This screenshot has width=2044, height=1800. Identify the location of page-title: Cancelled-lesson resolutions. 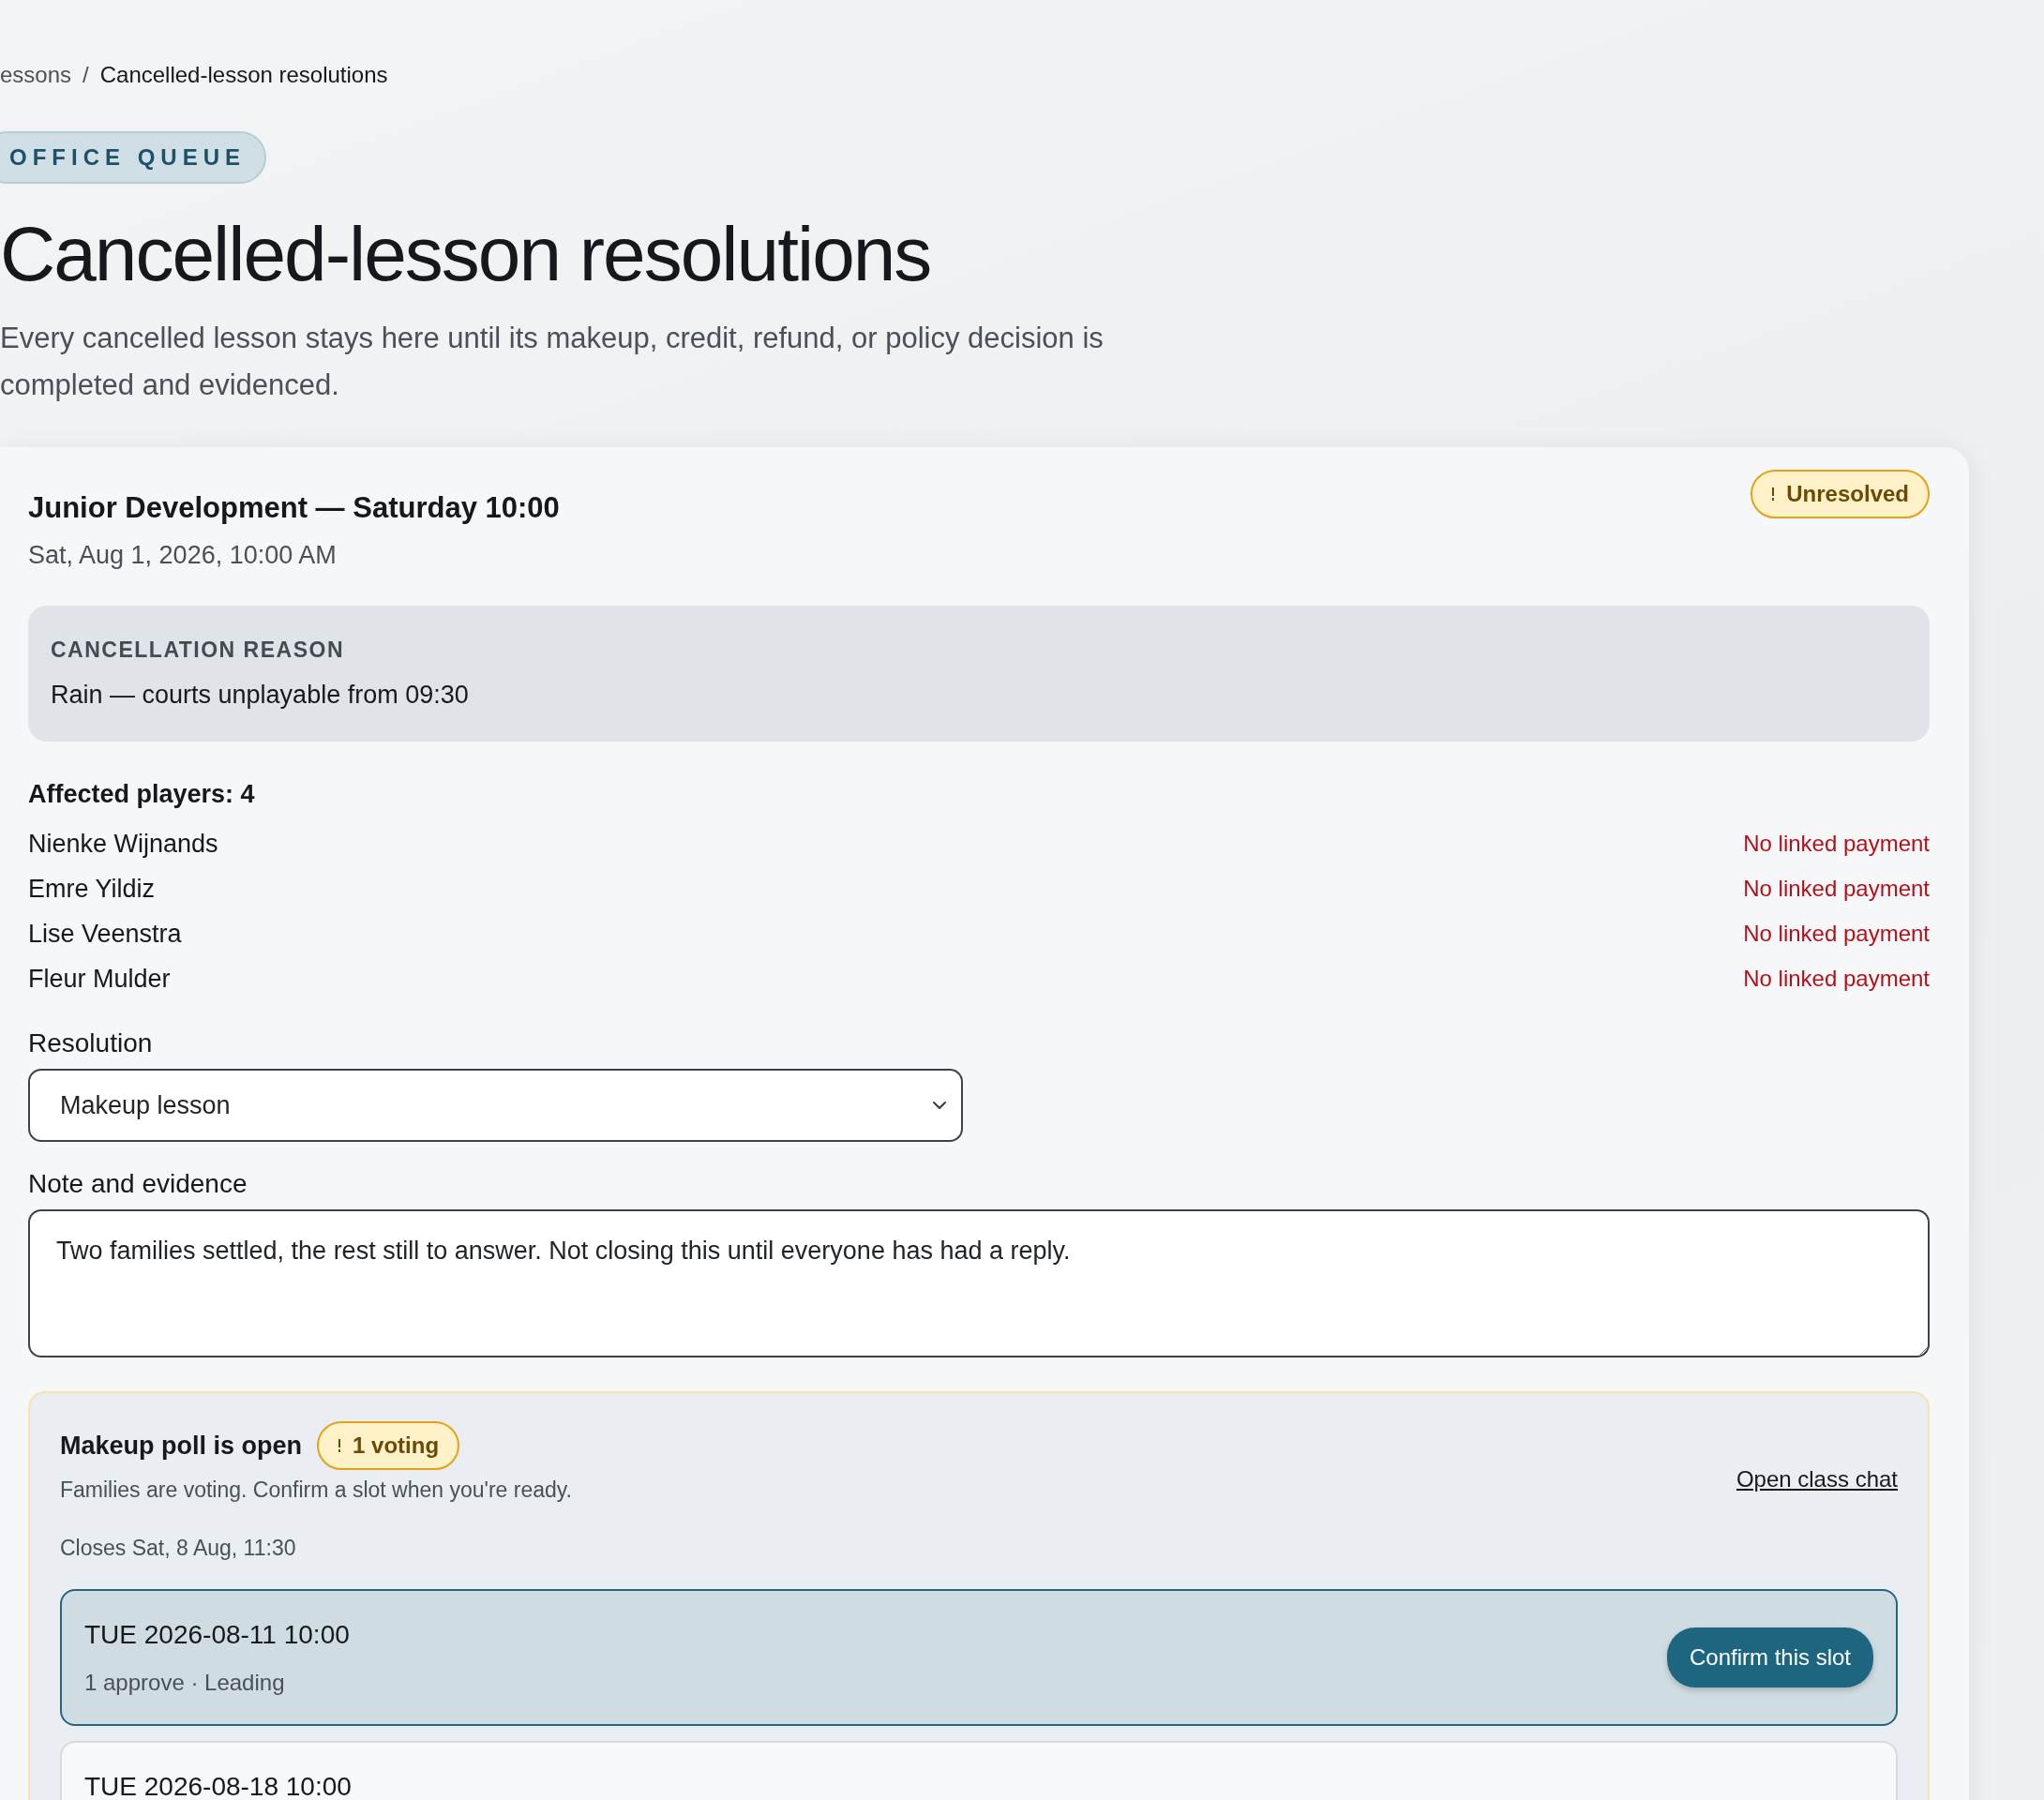
(466, 254).